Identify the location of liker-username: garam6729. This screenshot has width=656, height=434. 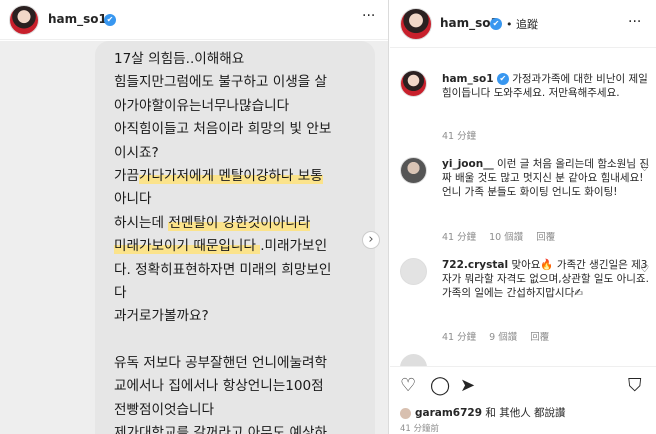
(448, 413).